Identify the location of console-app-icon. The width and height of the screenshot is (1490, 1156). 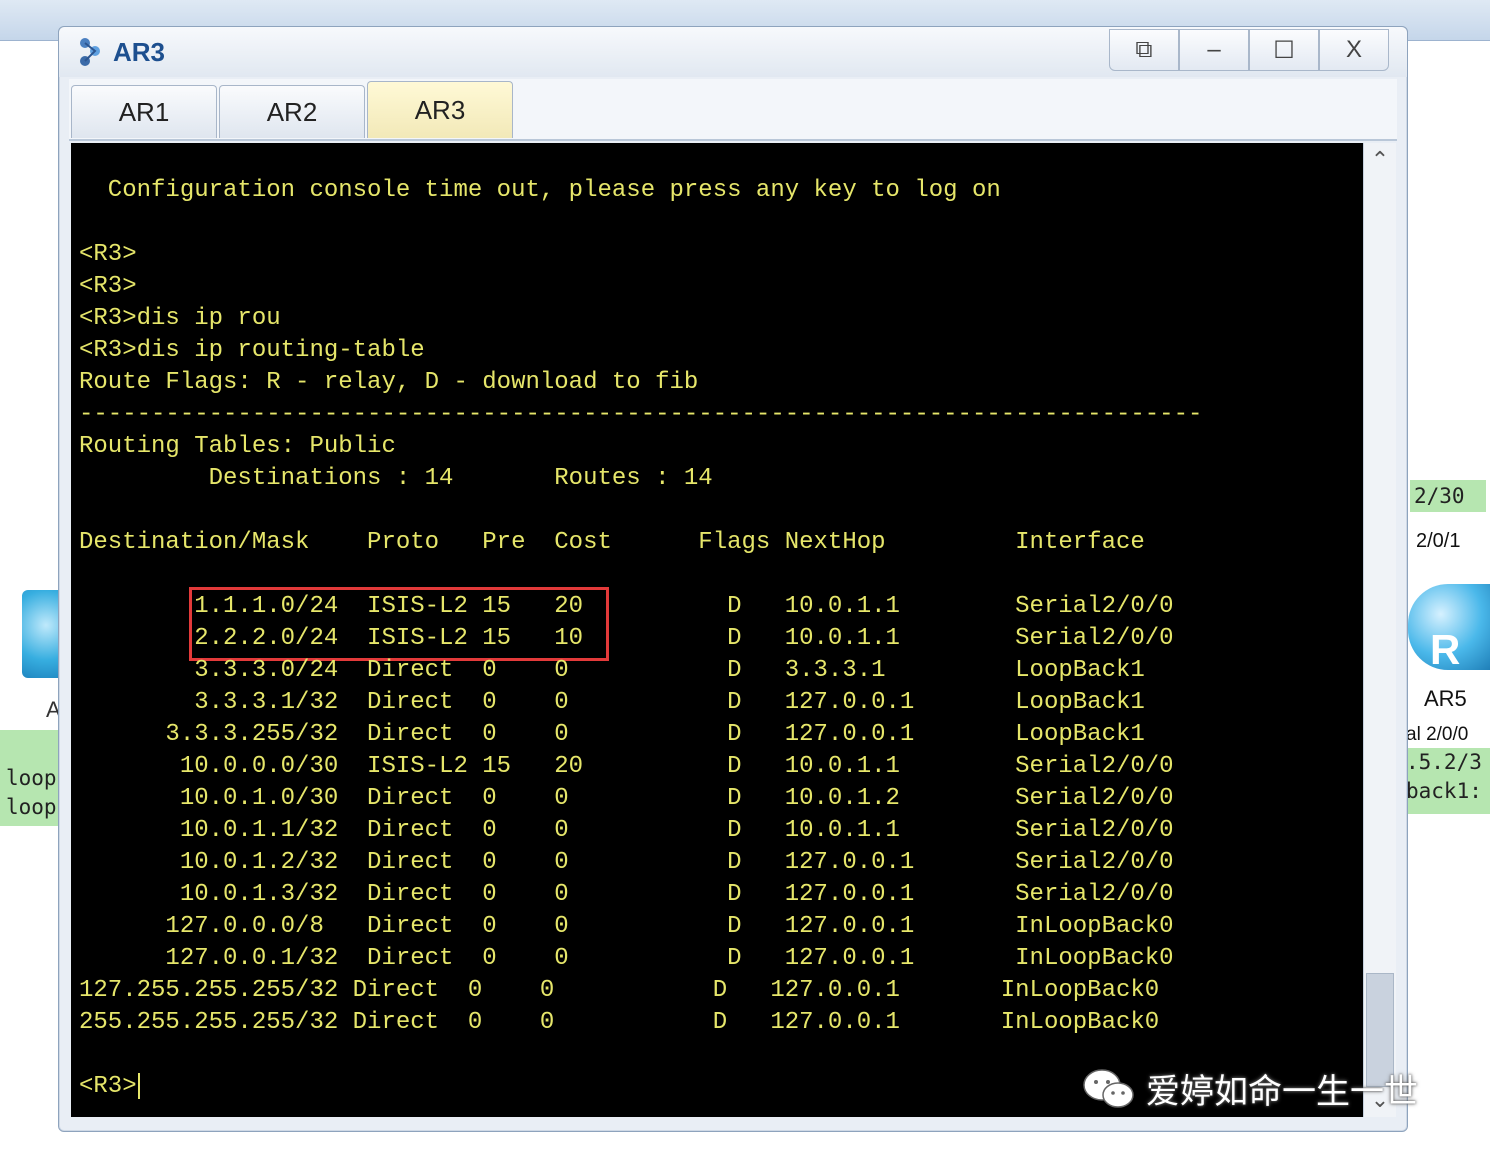
(90, 52).